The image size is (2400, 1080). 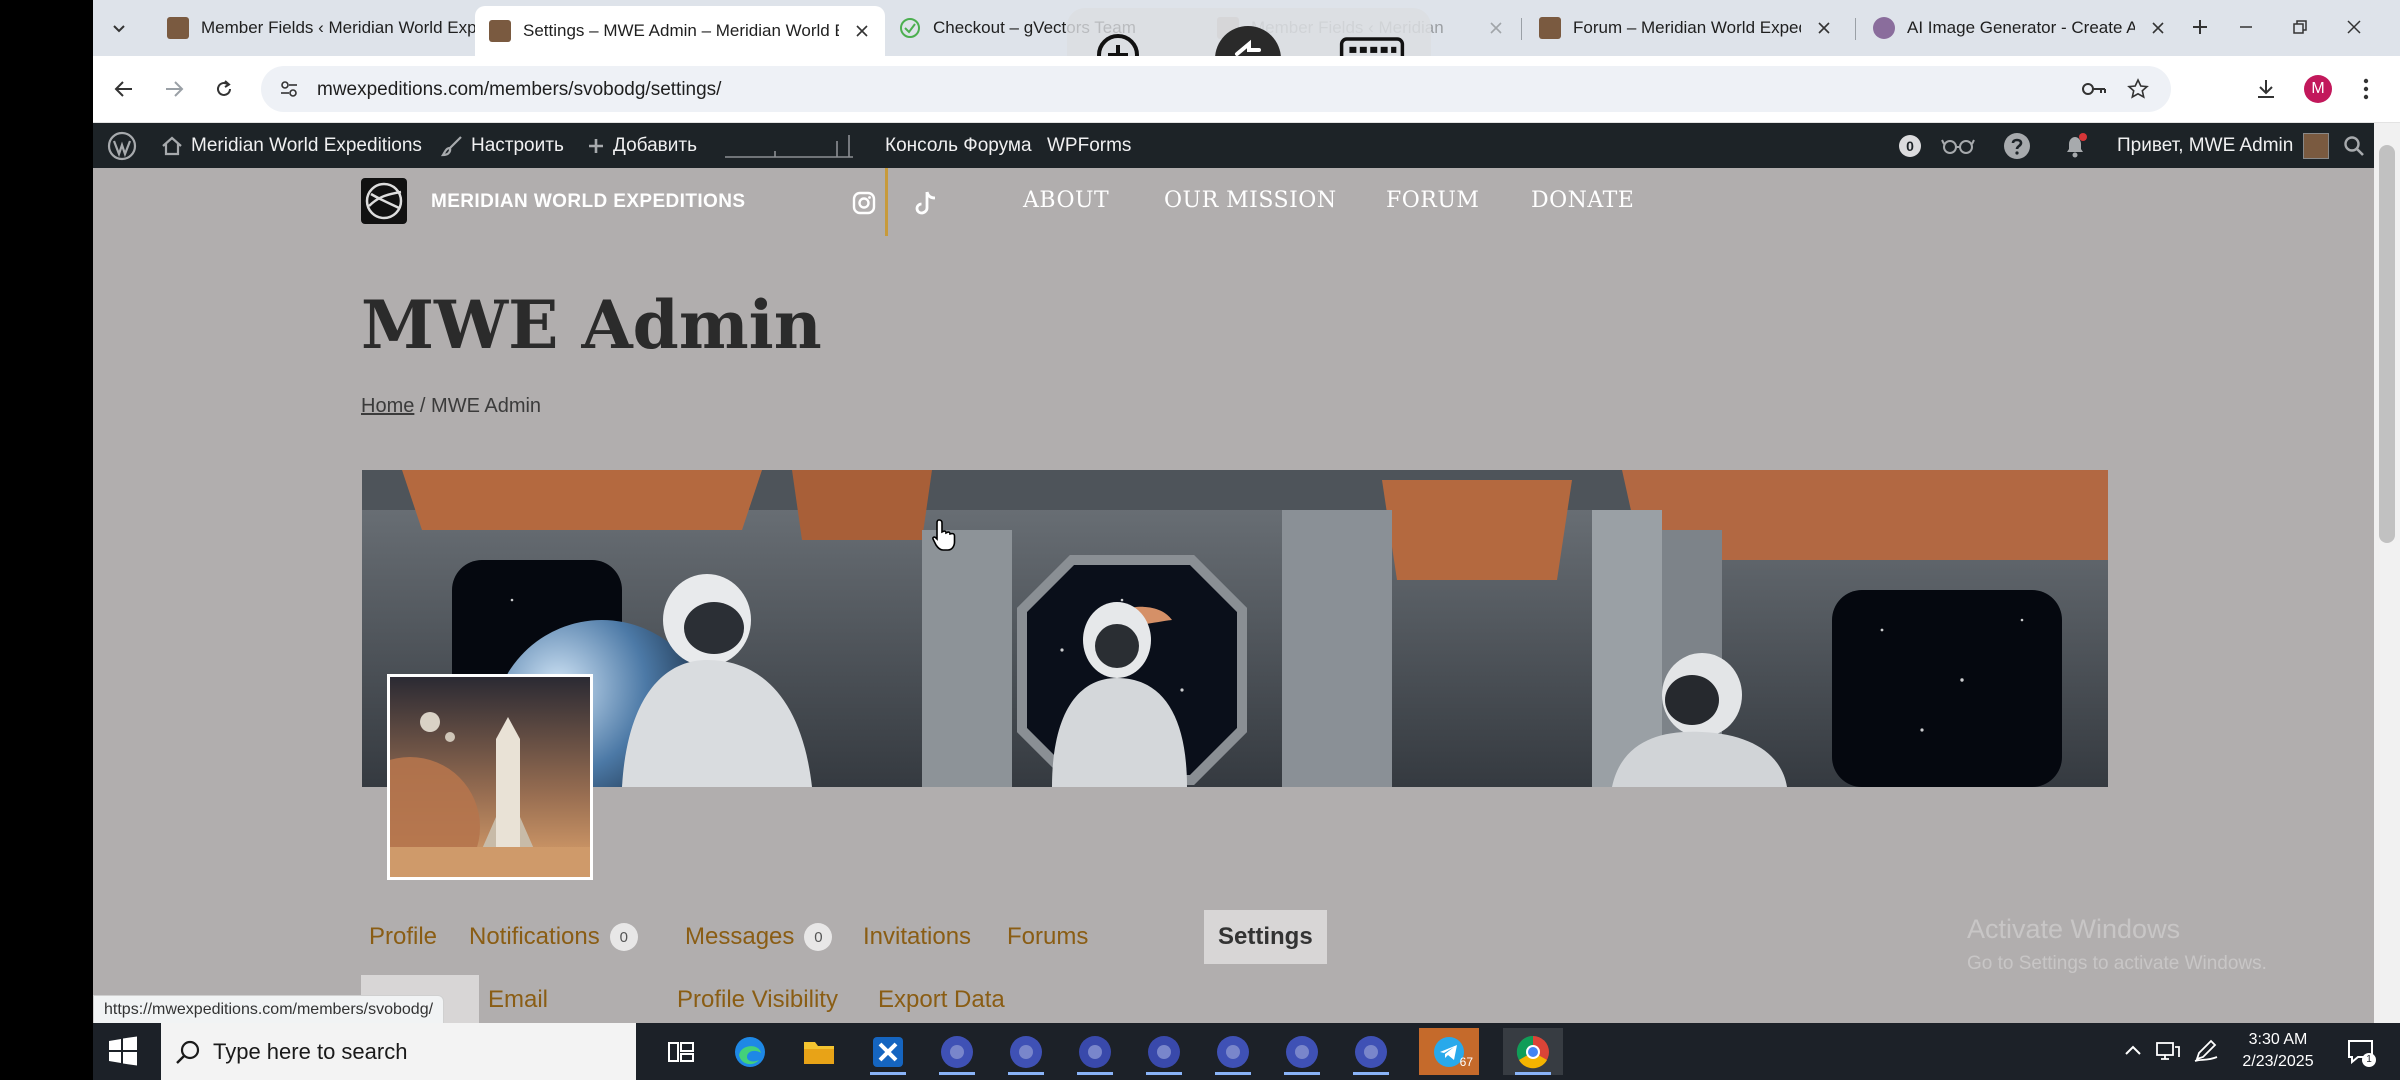 I want to click on breadcrumb-home-link: Home, so click(x=387, y=406).